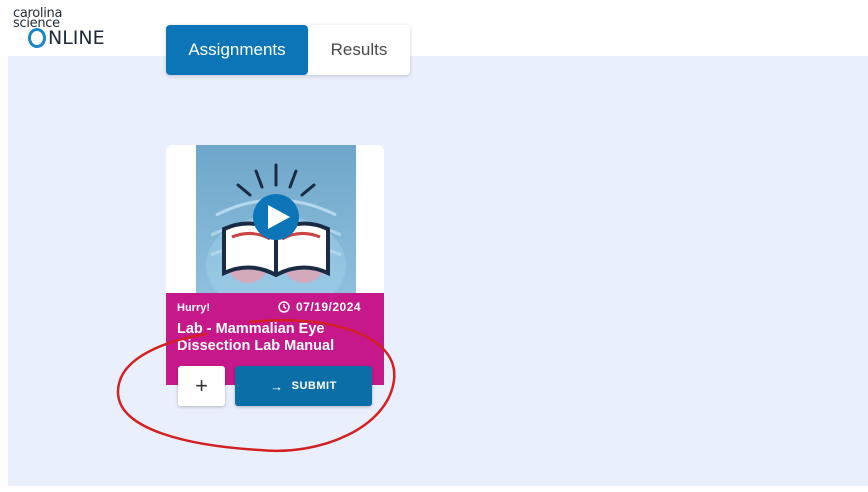 The width and height of the screenshot is (868, 492). What do you see at coordinates (76, 38) in the screenshot?
I see `logo-line-online: NLINE` at bounding box center [76, 38].